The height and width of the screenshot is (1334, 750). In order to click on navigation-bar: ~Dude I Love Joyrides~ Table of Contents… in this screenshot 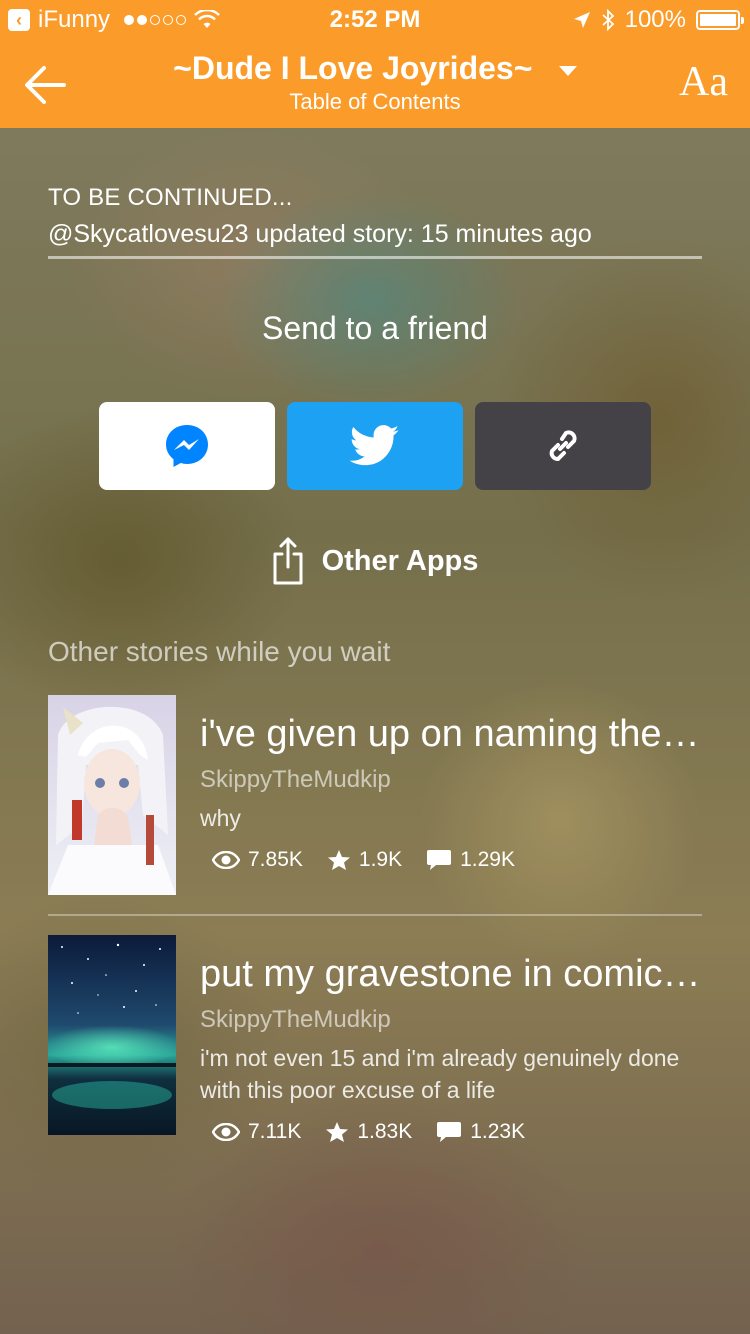, I will do `click(375, 84)`.